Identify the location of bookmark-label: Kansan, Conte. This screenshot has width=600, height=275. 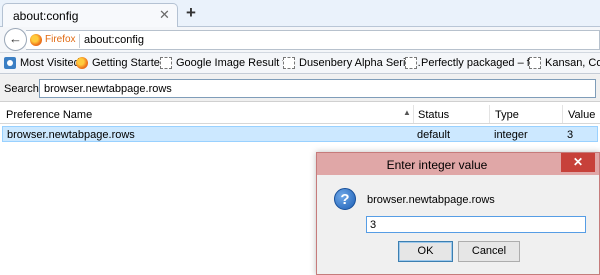
(572, 63).